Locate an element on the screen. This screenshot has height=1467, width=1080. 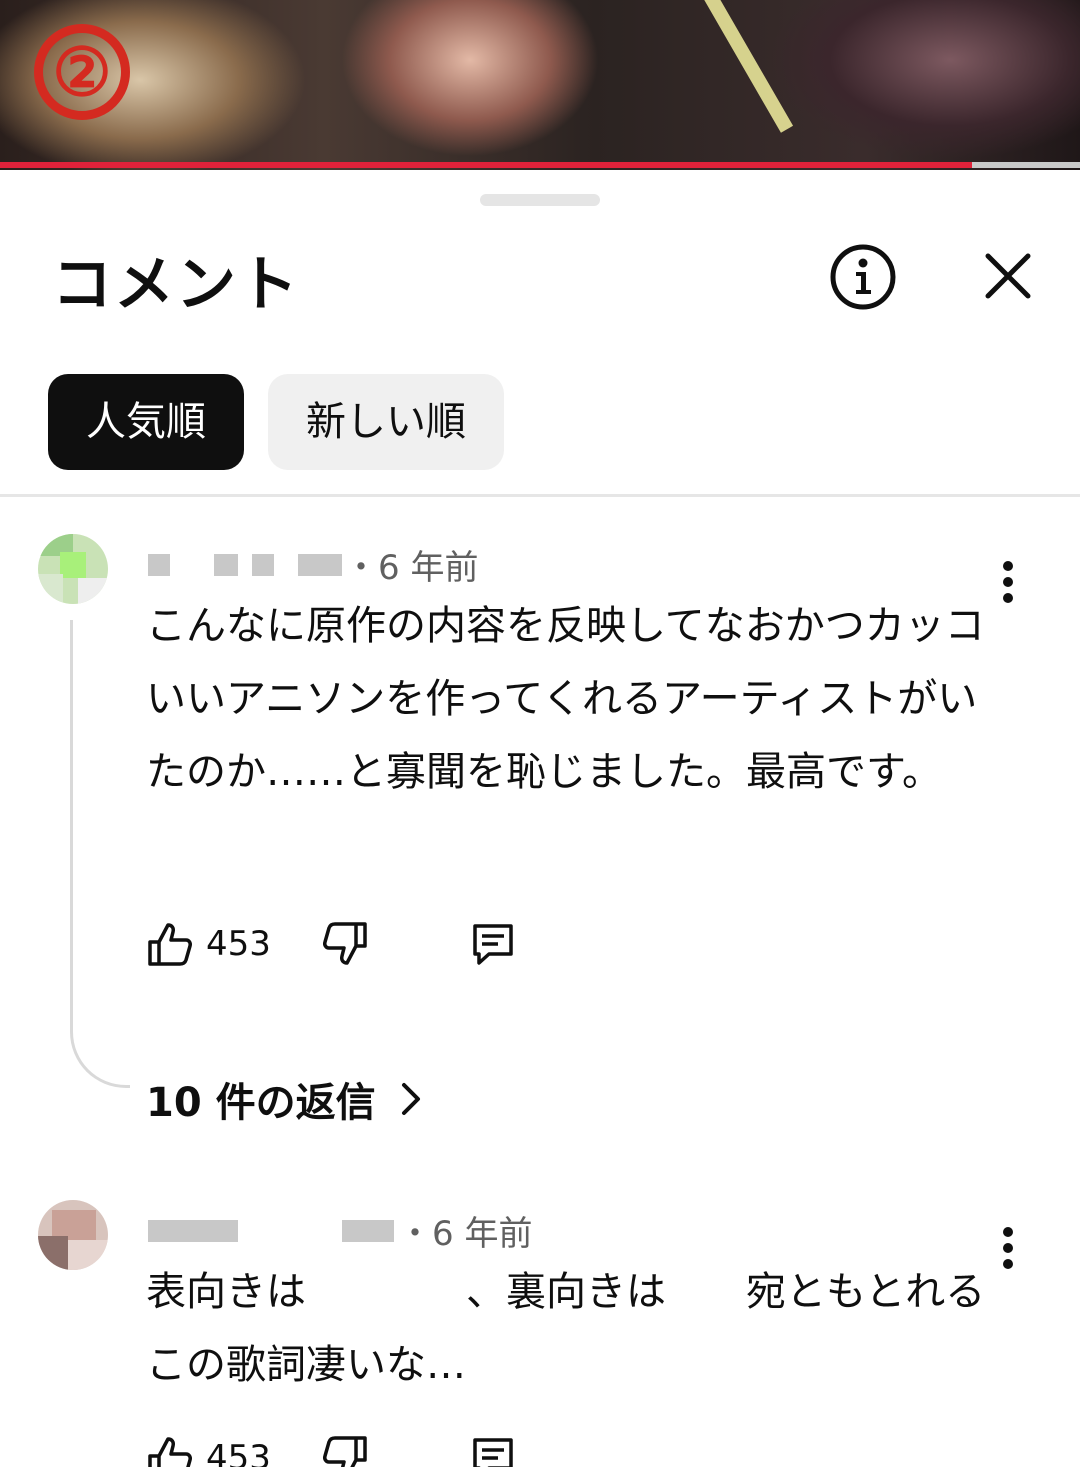
drag-handle is located at coordinates (540, 200).